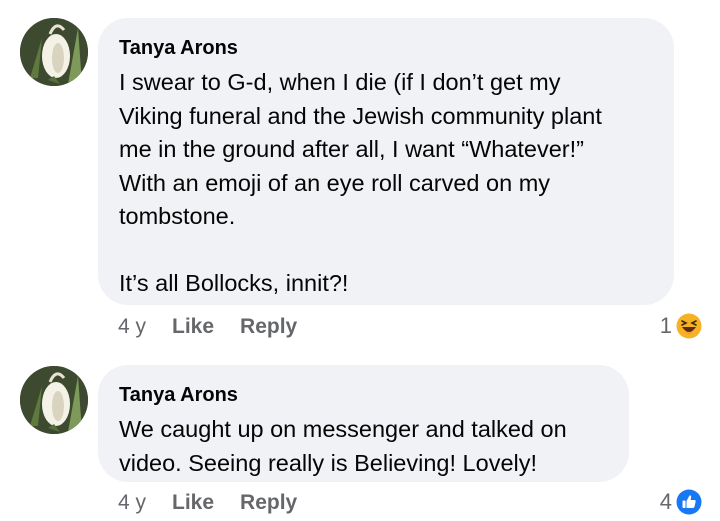  Describe the element at coordinates (665, 501) in the screenshot. I see `reaction-count: 4` at that location.